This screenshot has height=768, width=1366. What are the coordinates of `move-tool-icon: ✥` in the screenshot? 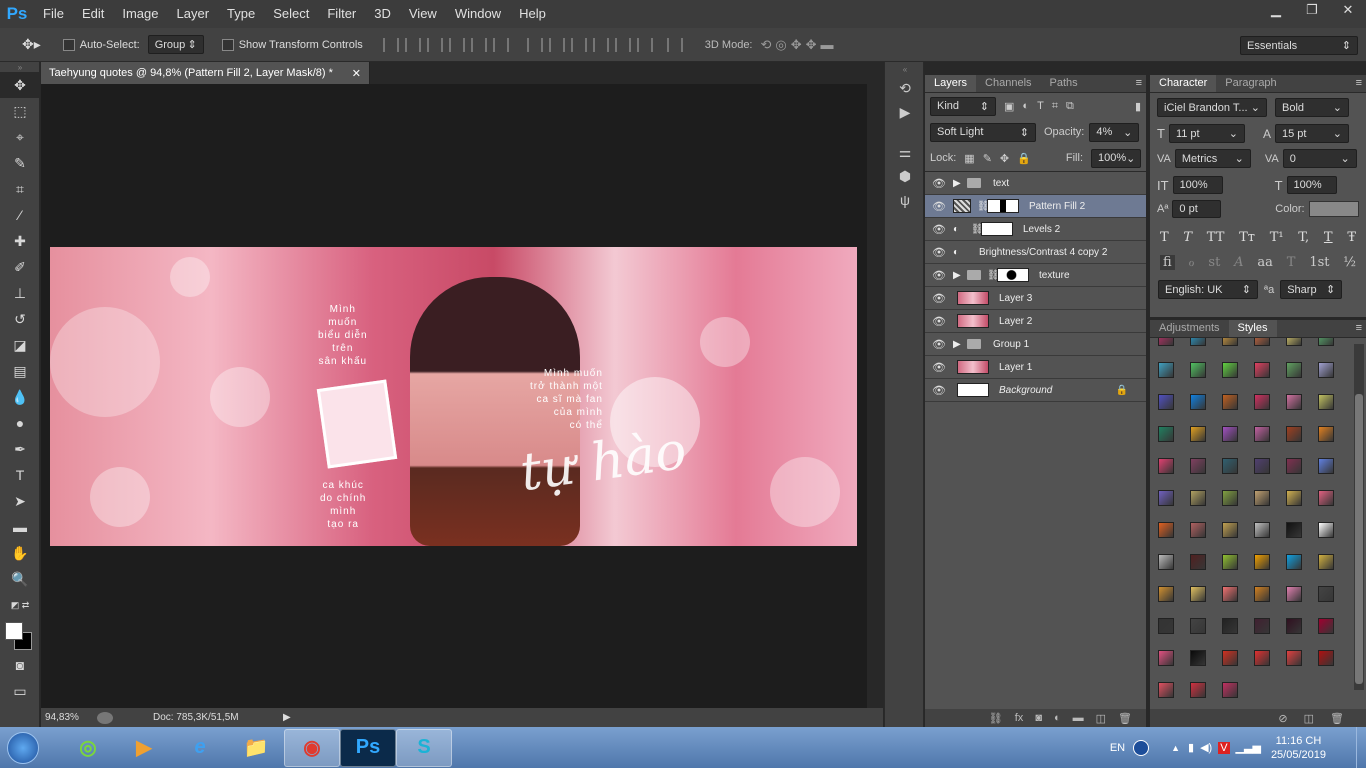 It's located at (20, 85).